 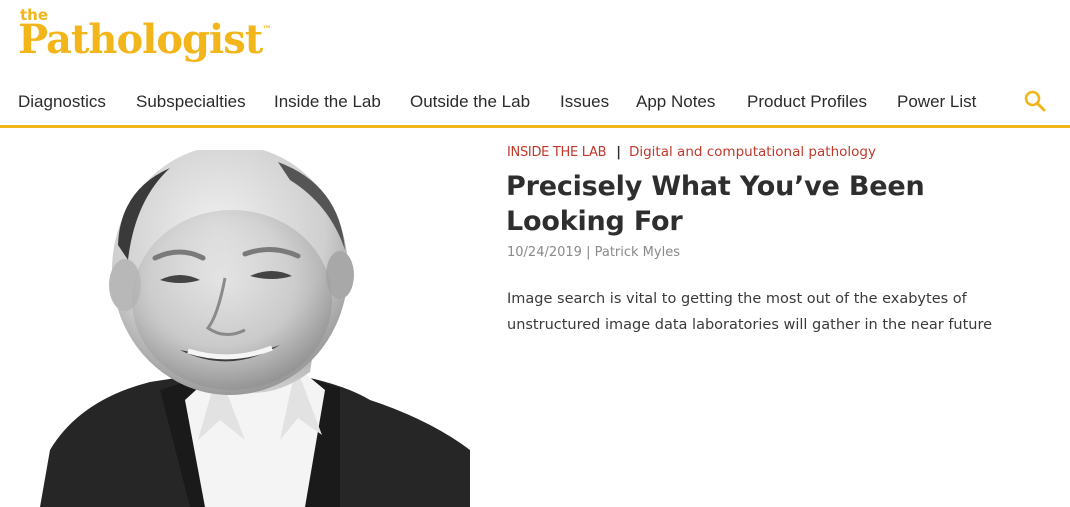 What do you see at coordinates (62, 102) in the screenshot?
I see `nav-item-diagnostics: Diagnostics` at bounding box center [62, 102].